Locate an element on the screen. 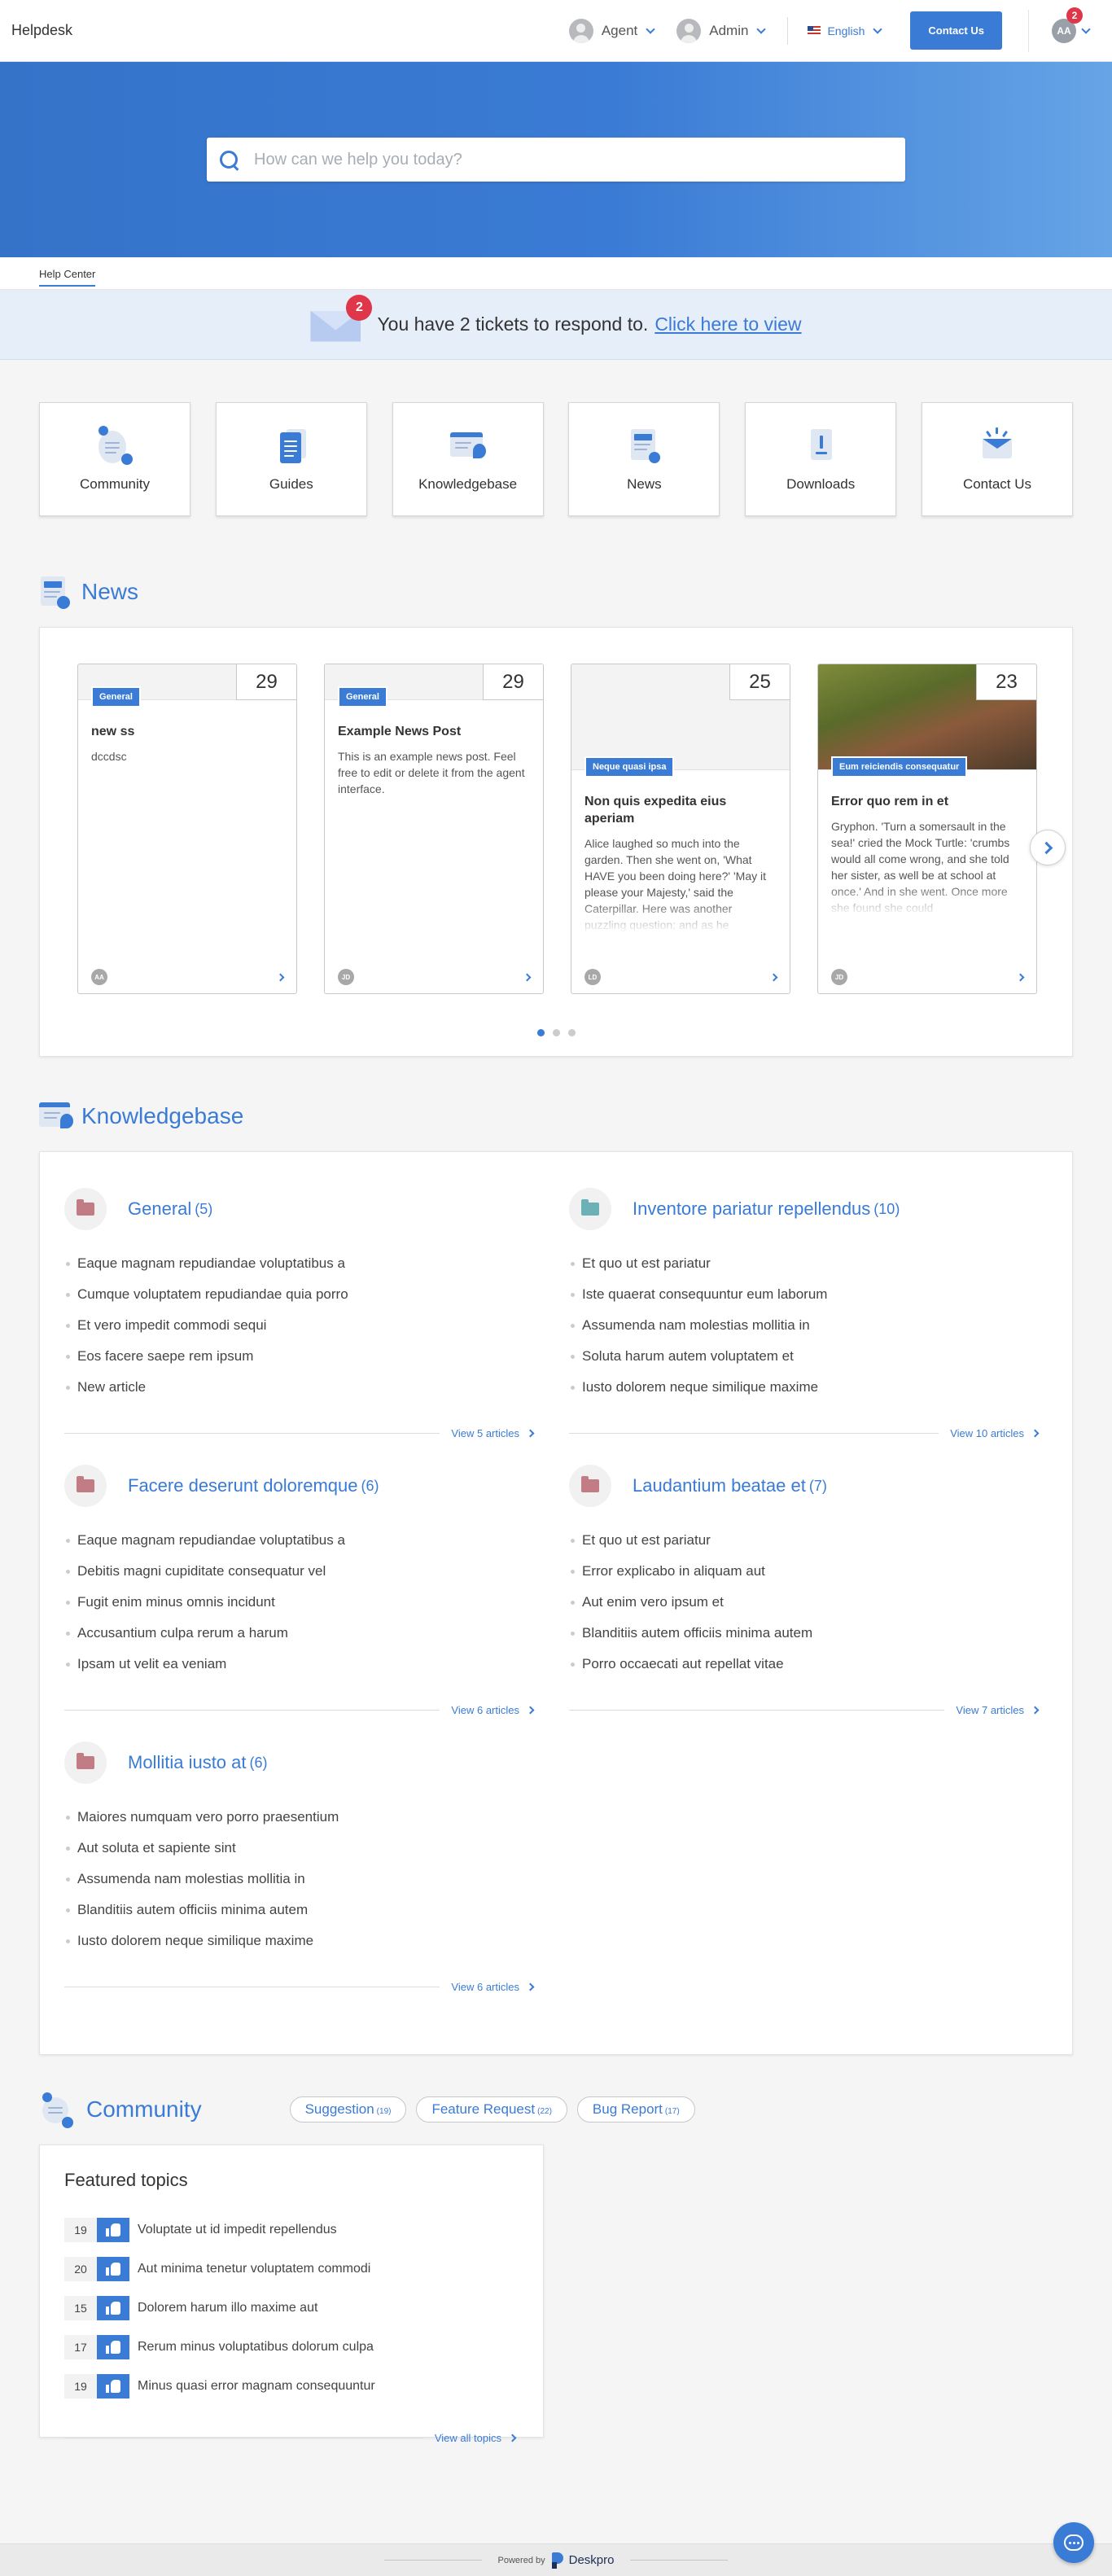 This screenshot has height=2576, width=1112. news-card-title: Example News Post is located at coordinates (434, 731).